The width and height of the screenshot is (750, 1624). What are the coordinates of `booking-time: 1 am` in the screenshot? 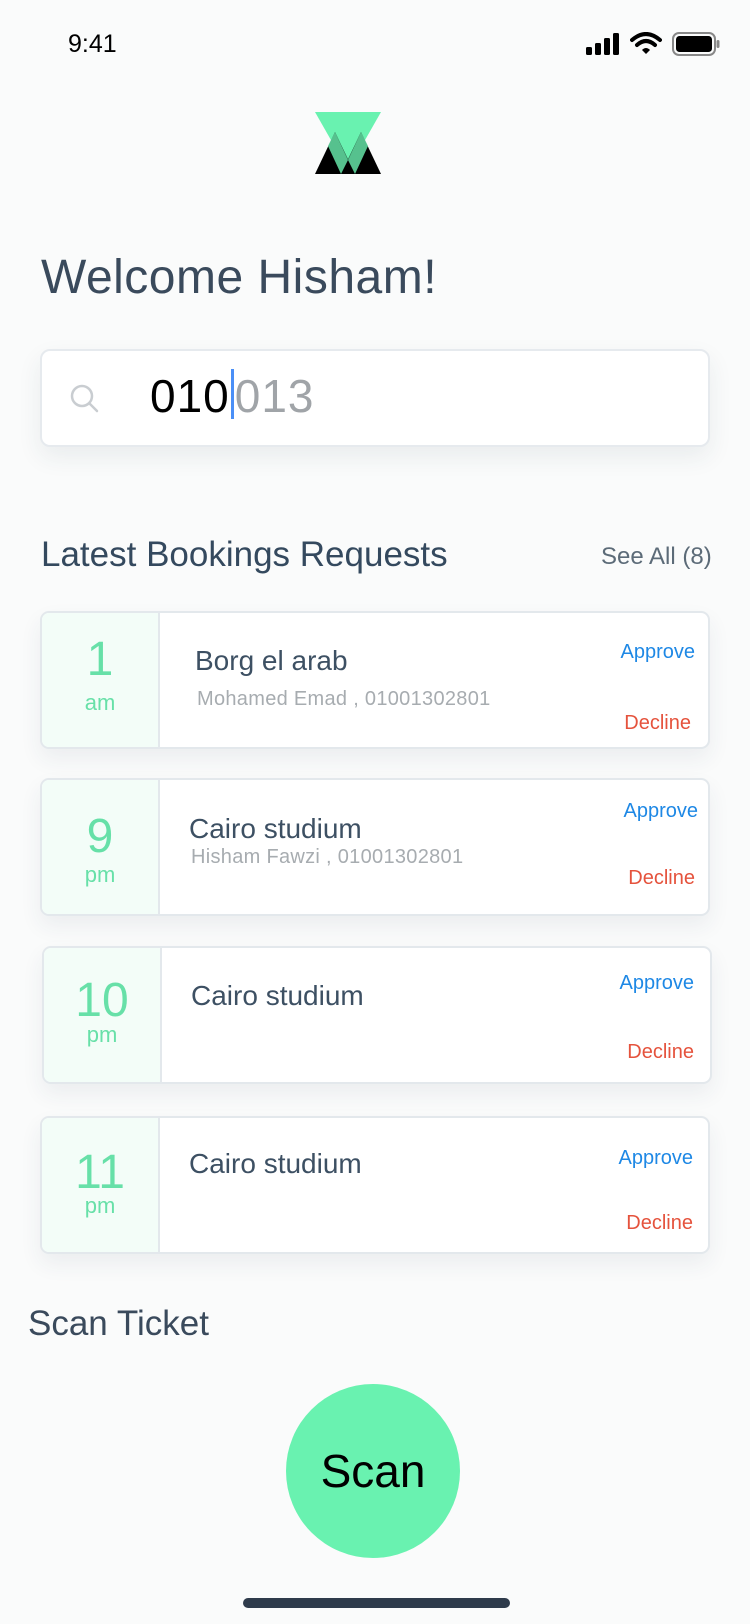 It's located at (101, 680).